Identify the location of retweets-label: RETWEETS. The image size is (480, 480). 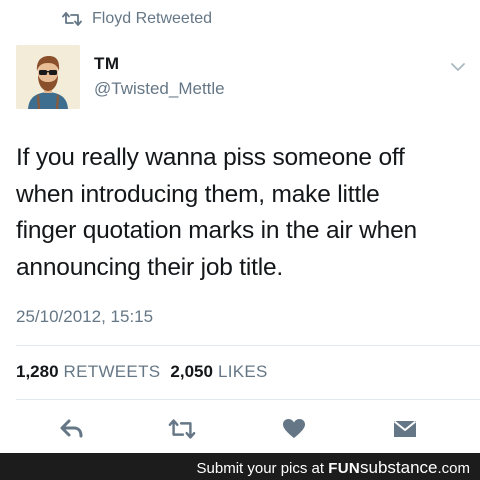
(112, 372).